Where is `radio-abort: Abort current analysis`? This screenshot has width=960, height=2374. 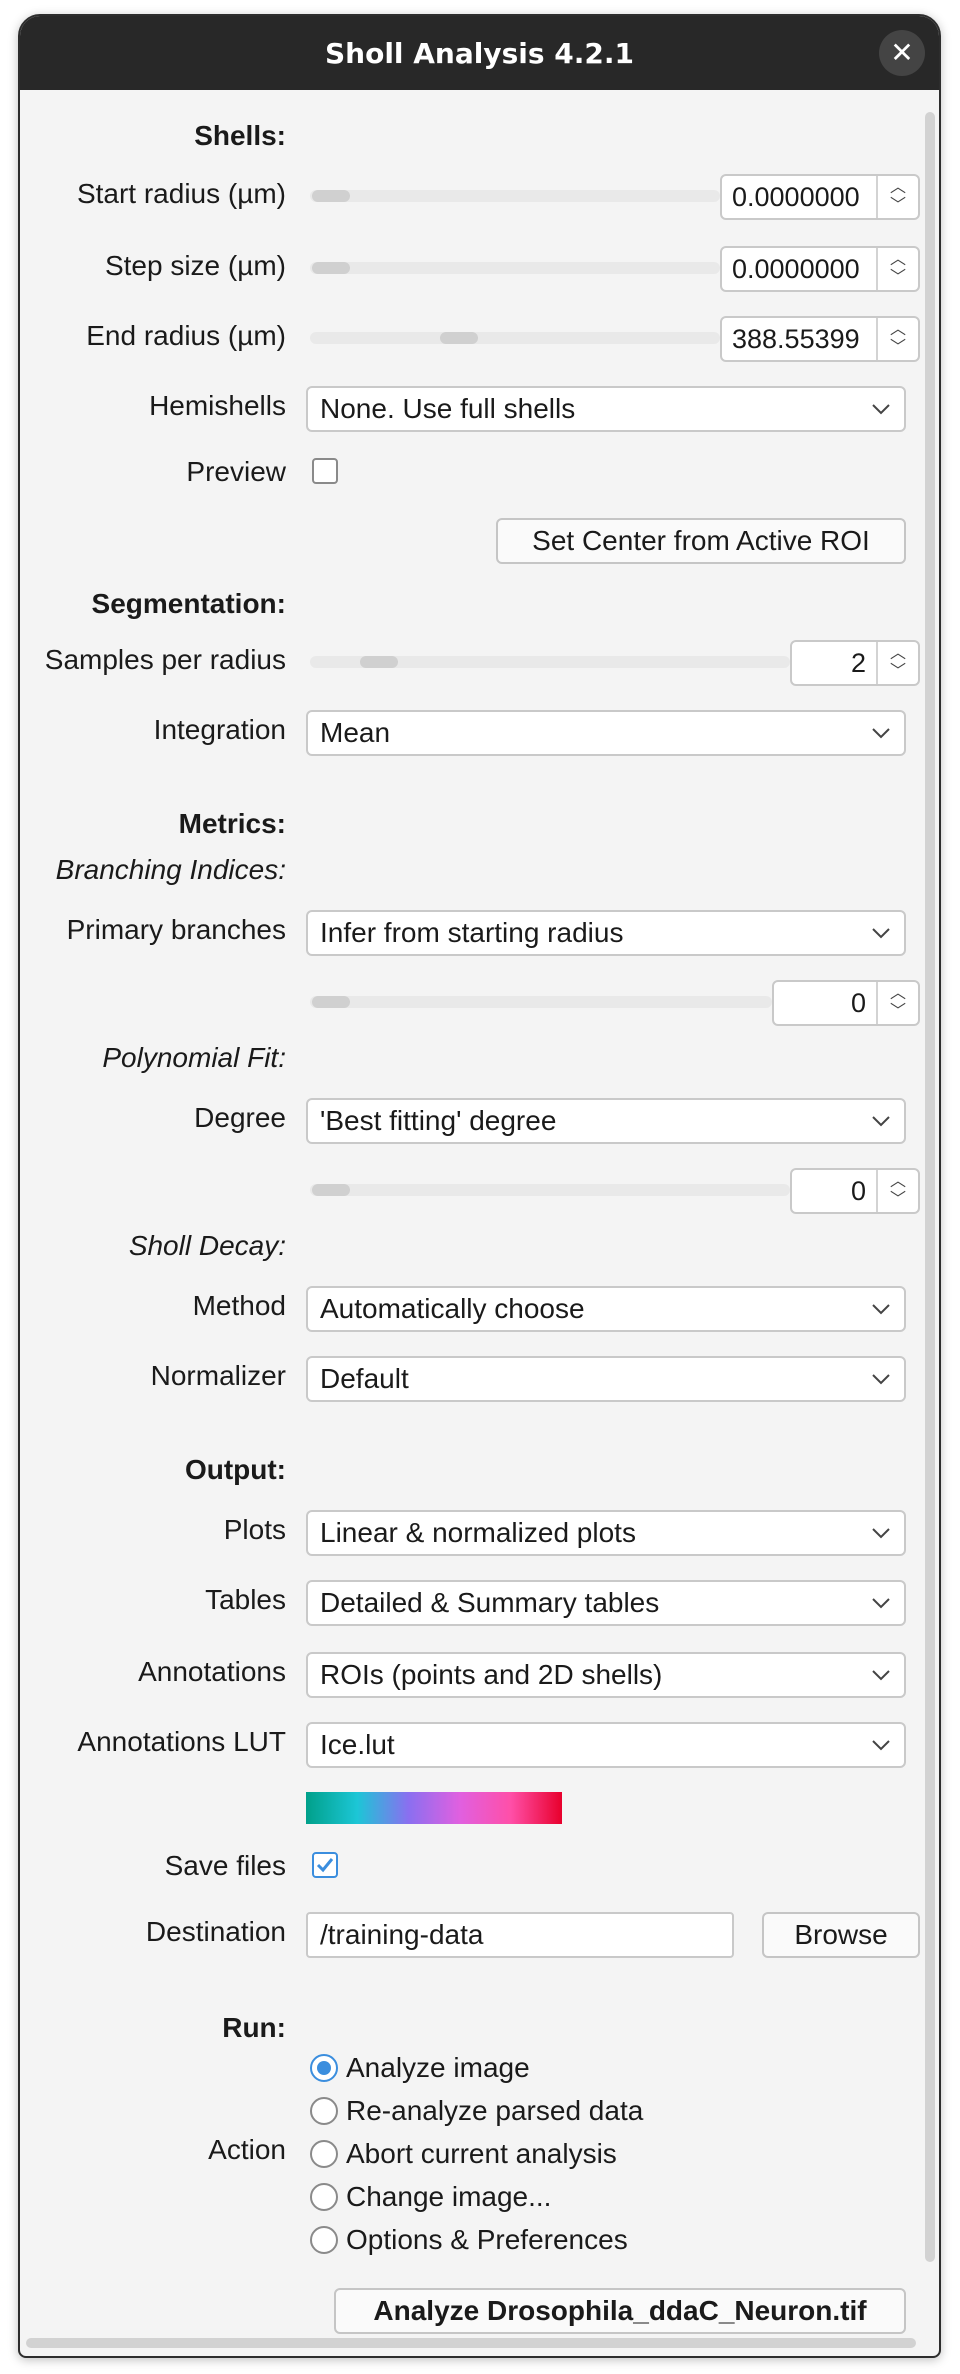 radio-abort: Abort current analysis is located at coordinates (463, 2154).